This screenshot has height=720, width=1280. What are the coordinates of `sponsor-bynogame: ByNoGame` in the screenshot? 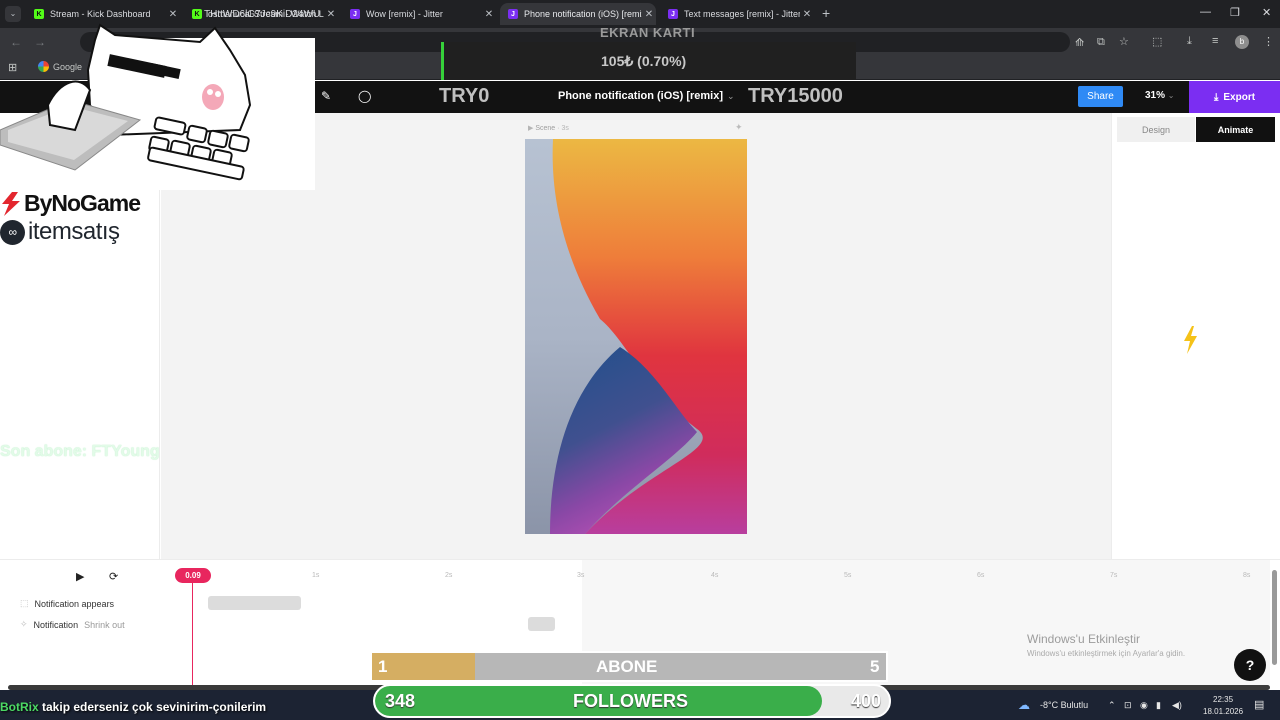 It's located at (70, 203).